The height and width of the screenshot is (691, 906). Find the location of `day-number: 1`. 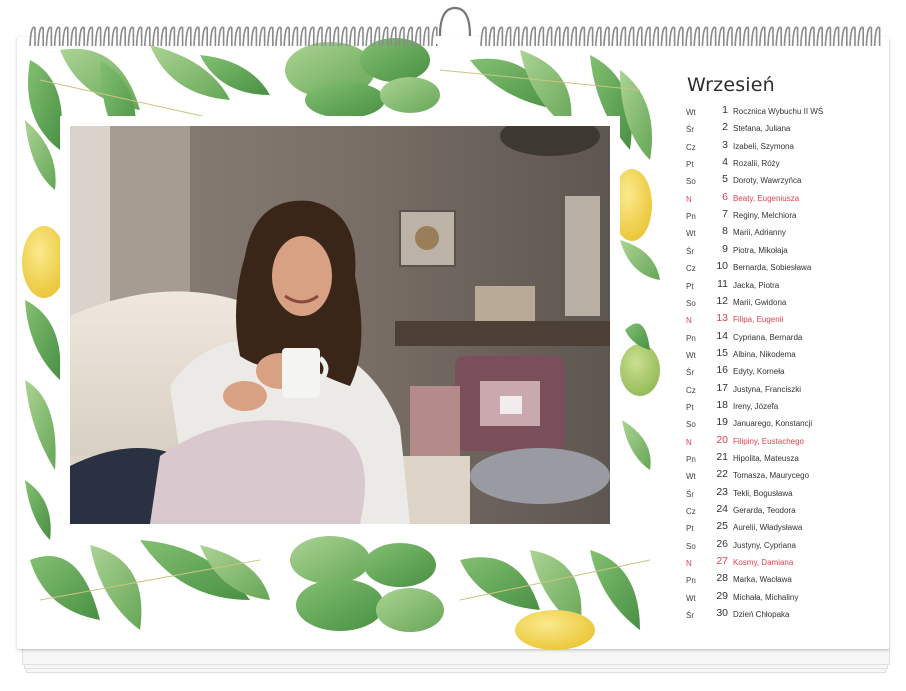

day-number: 1 is located at coordinates (725, 110).